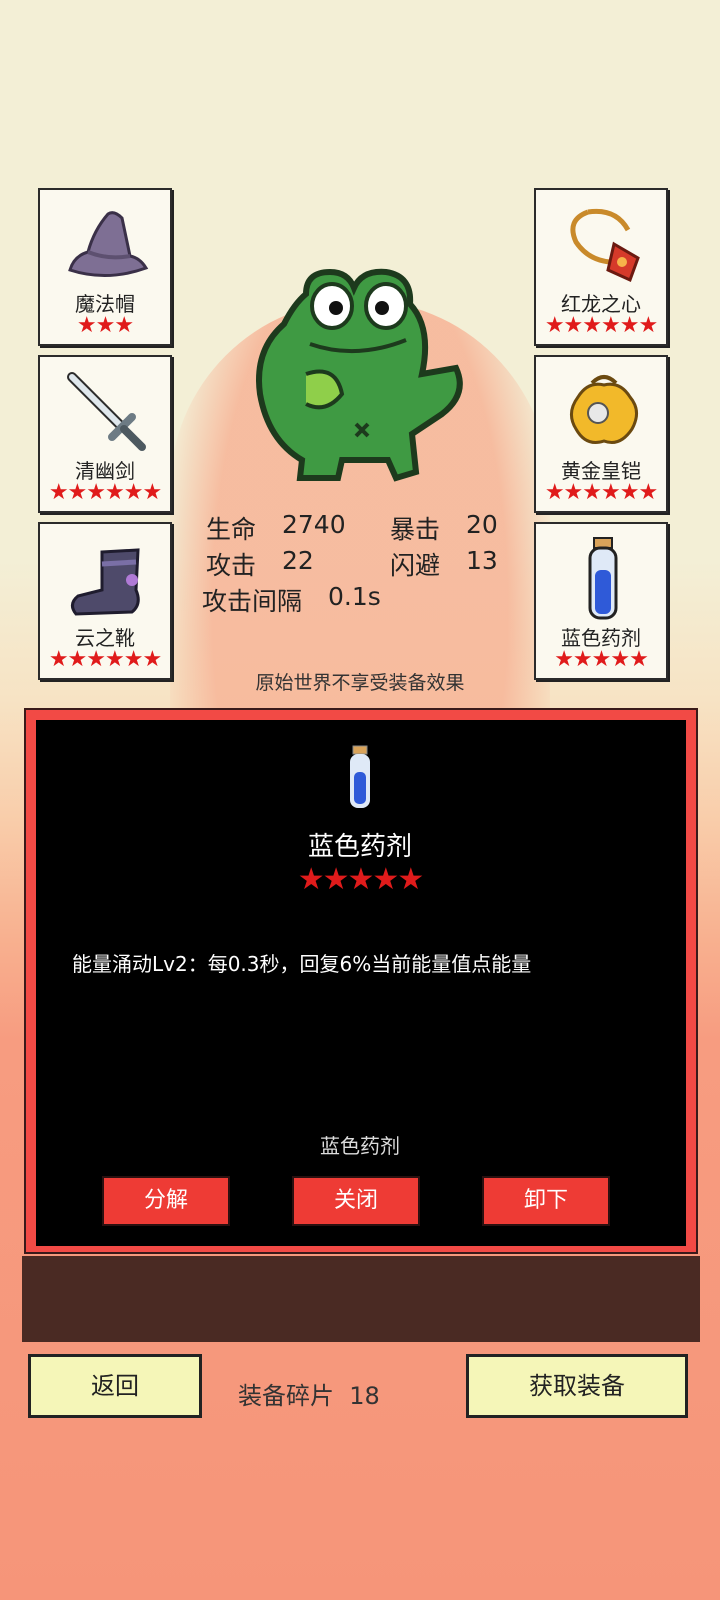 Image resolution: width=720 pixels, height=1600 pixels. I want to click on dodge-label: 闪避, so click(415, 565).